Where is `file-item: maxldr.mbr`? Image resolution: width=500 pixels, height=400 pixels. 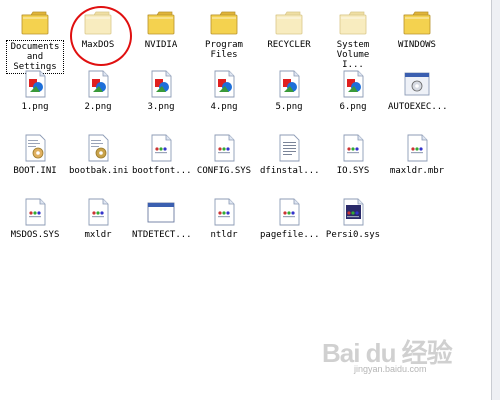
file-item: maxldr.mbr is located at coordinates (417, 154).